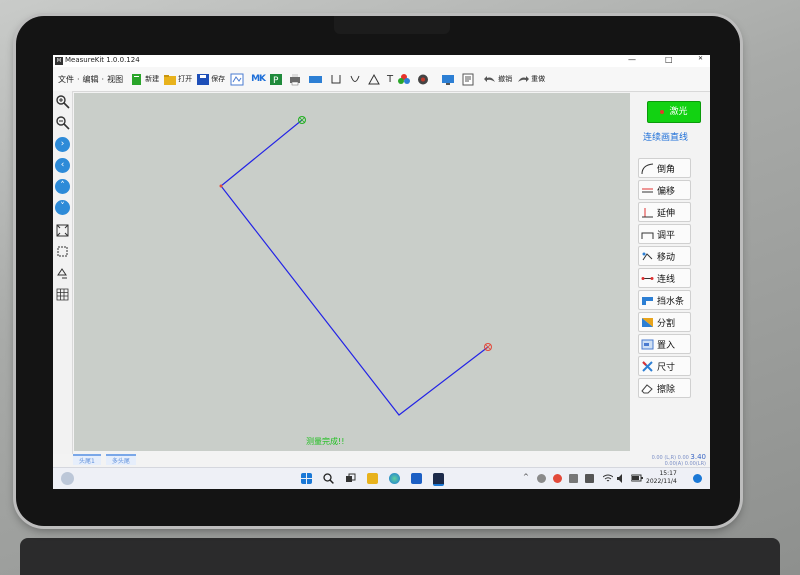  Describe the element at coordinates (697, 478) in the screenshot. I see `notification-icon` at that location.